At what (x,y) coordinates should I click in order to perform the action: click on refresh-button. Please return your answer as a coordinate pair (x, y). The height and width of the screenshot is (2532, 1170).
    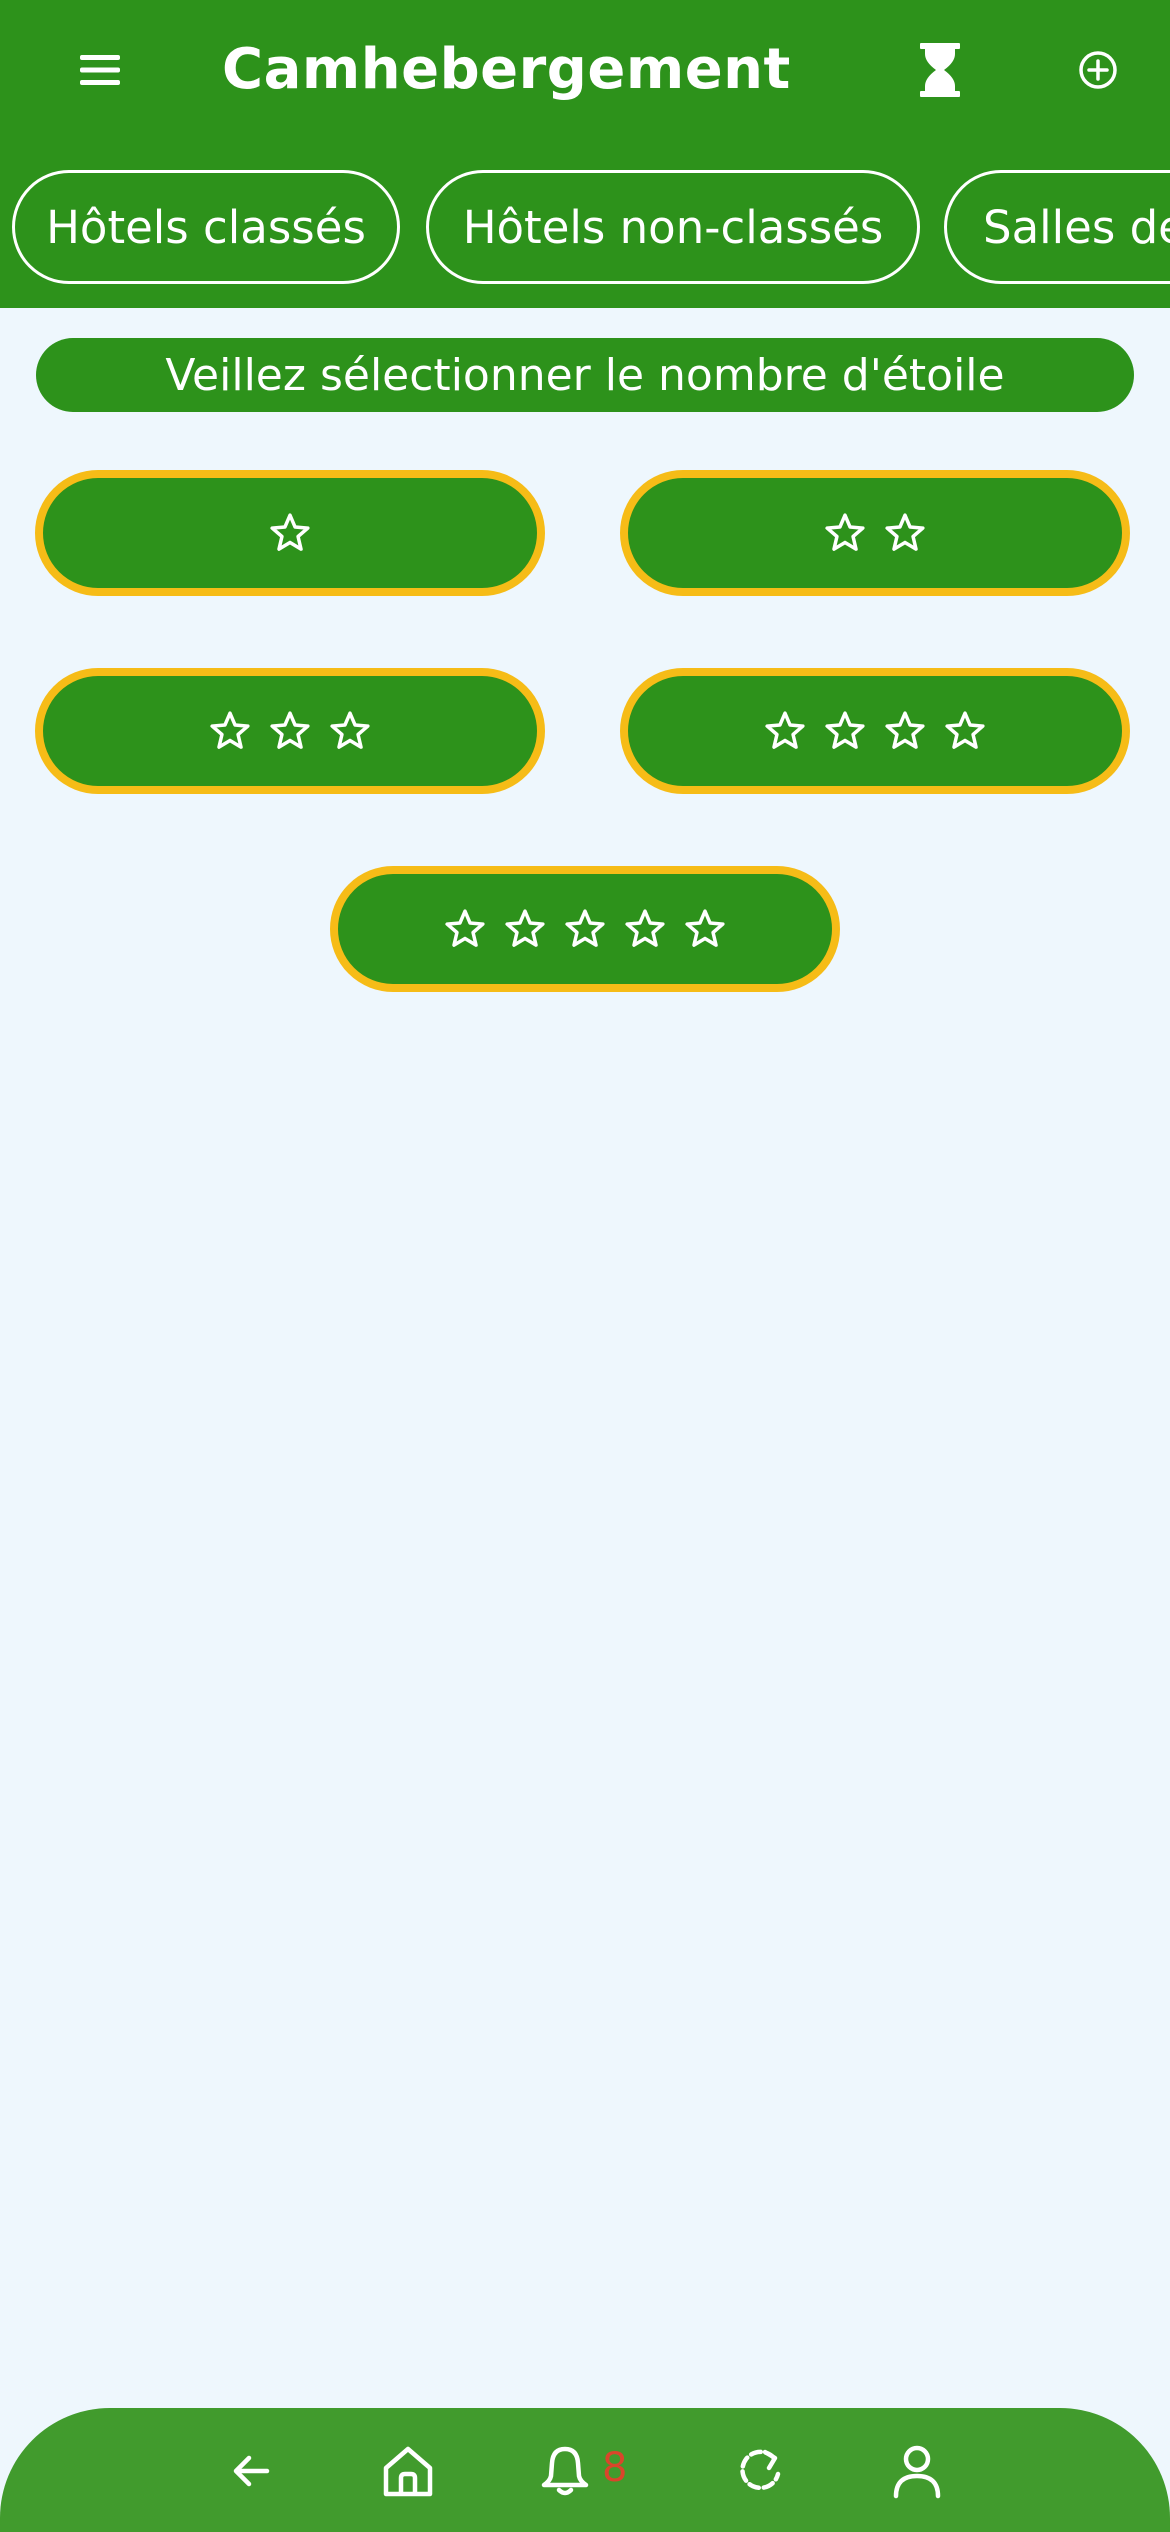
    Looking at the image, I should click on (760, 2471).